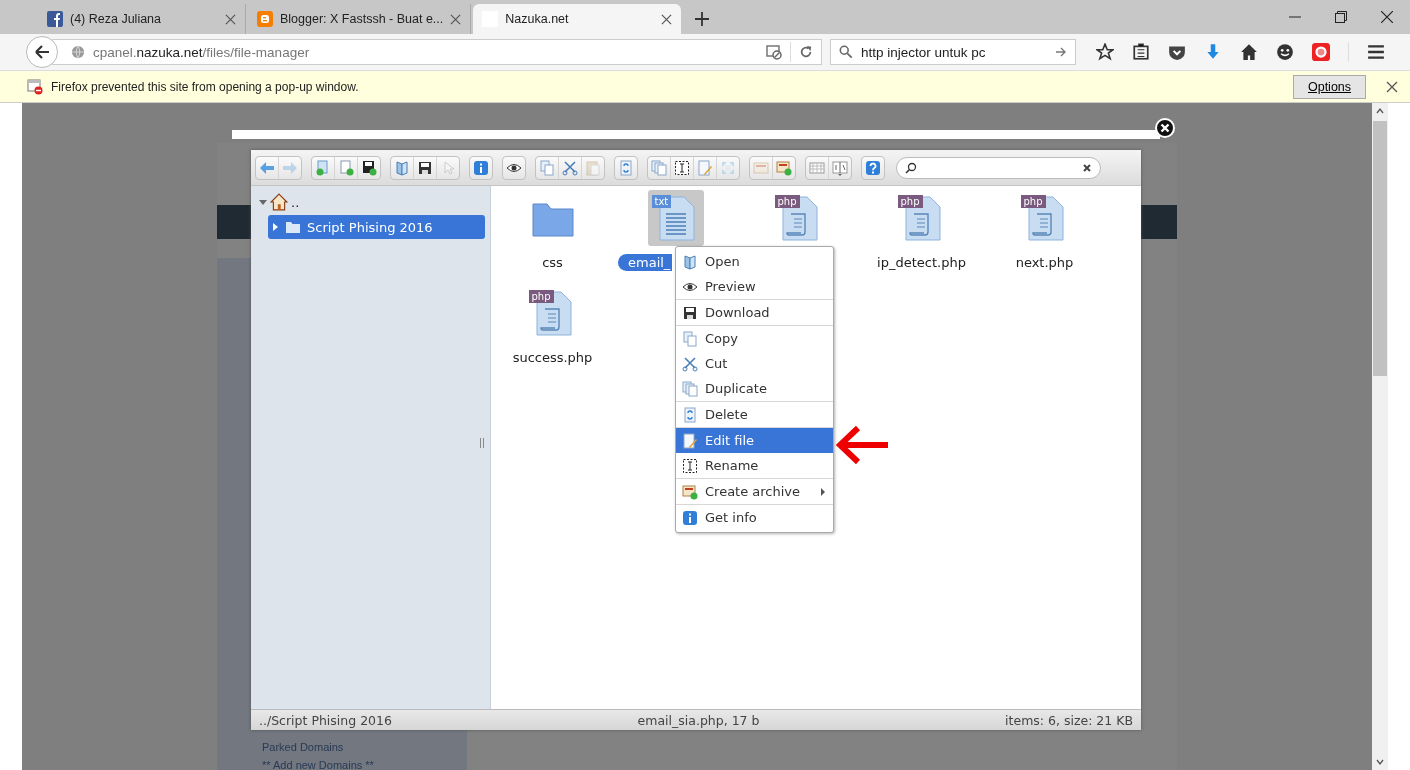  Describe the element at coordinates (205, 86) in the screenshot. I see `notification-message: Firefox prevented this site from opening a pop-up window.` at that location.